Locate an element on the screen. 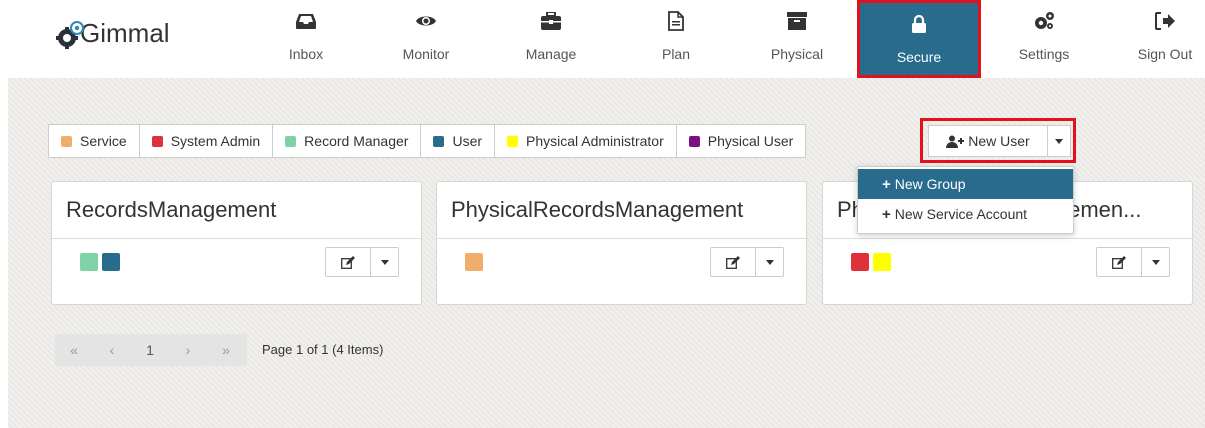 Image resolution: width=1205 pixels, height=428 pixels. new-user-button: New User is located at coordinates (988, 141).